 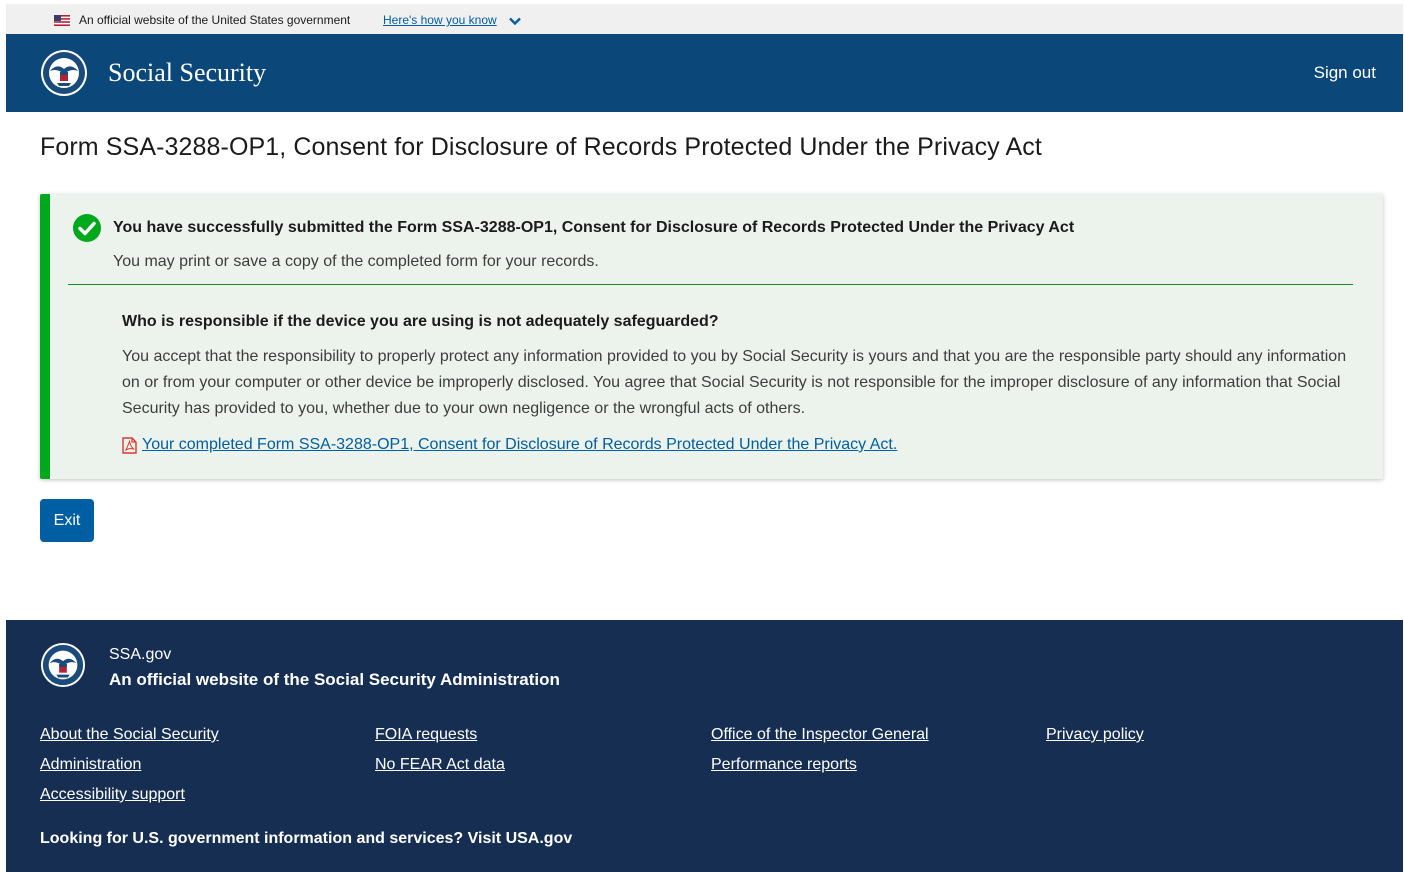 I want to click on privacy-policy-link: Privacy policy, so click(x=1095, y=735).